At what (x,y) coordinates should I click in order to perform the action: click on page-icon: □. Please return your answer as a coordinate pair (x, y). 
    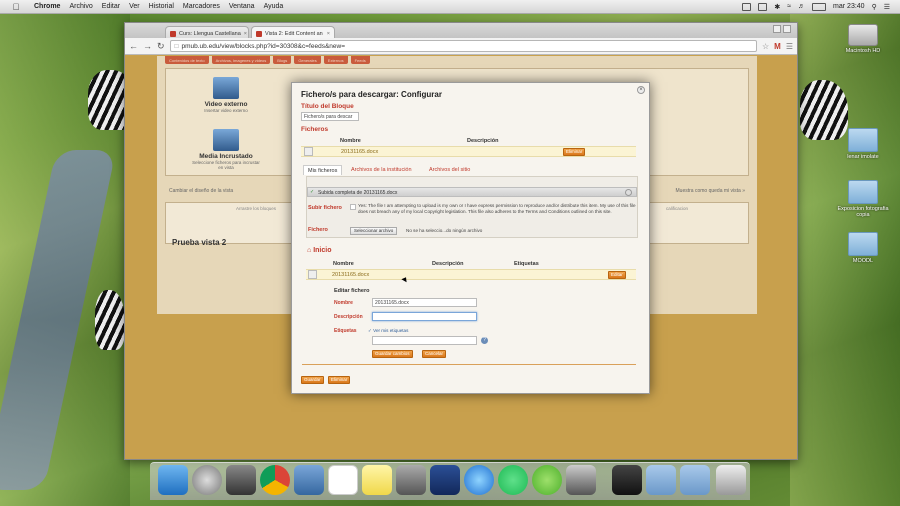
    Looking at the image, I should click on (176, 46).